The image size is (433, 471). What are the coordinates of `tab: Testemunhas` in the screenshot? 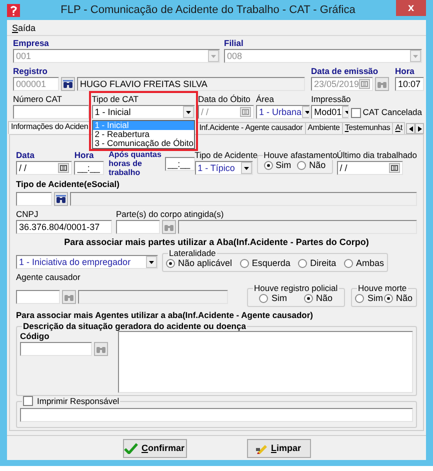 It's located at (368, 128).